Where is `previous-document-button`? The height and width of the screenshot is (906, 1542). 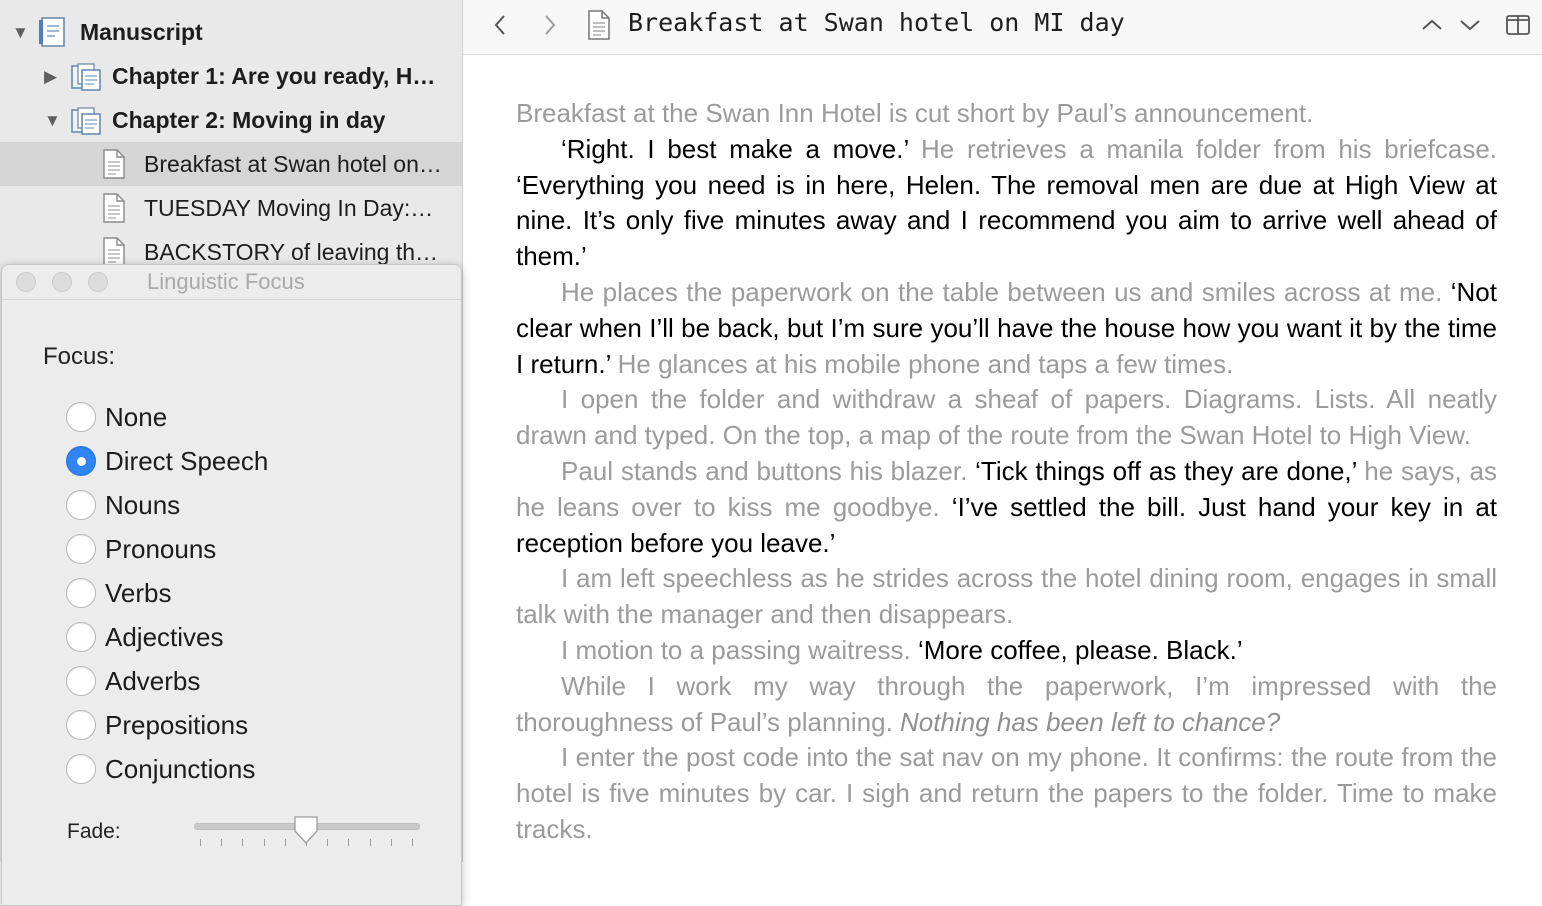 previous-document-button is located at coordinates (1432, 25).